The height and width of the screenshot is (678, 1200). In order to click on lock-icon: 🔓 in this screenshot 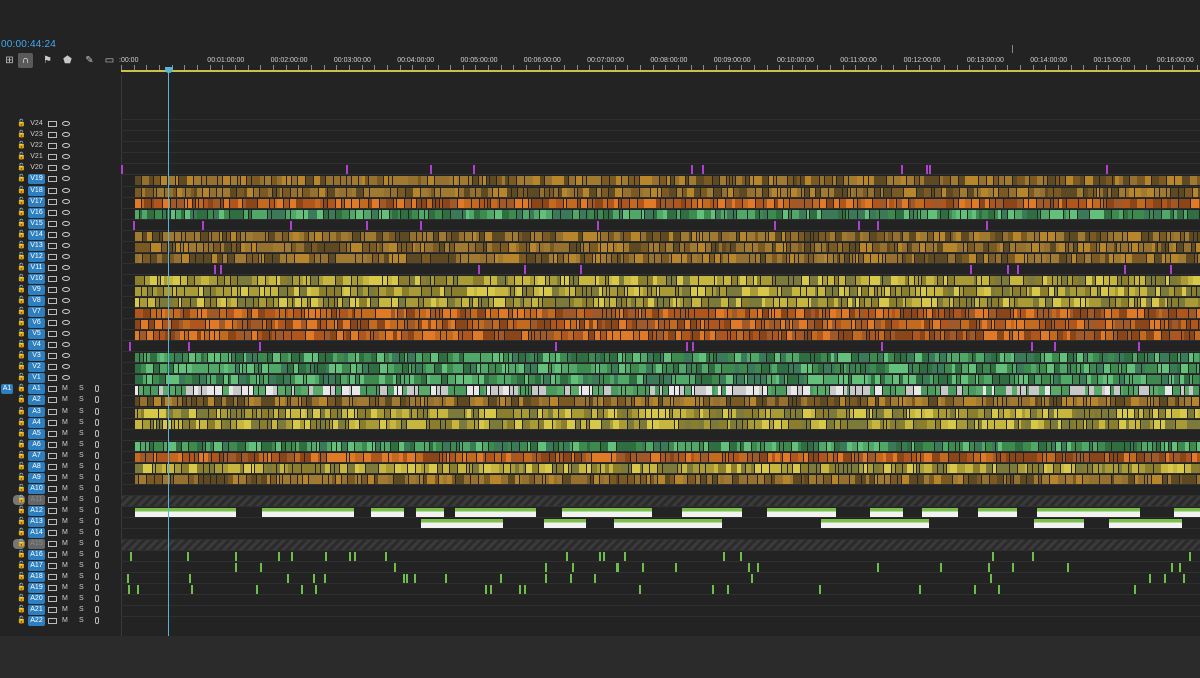, I will do `click(21, 434)`.